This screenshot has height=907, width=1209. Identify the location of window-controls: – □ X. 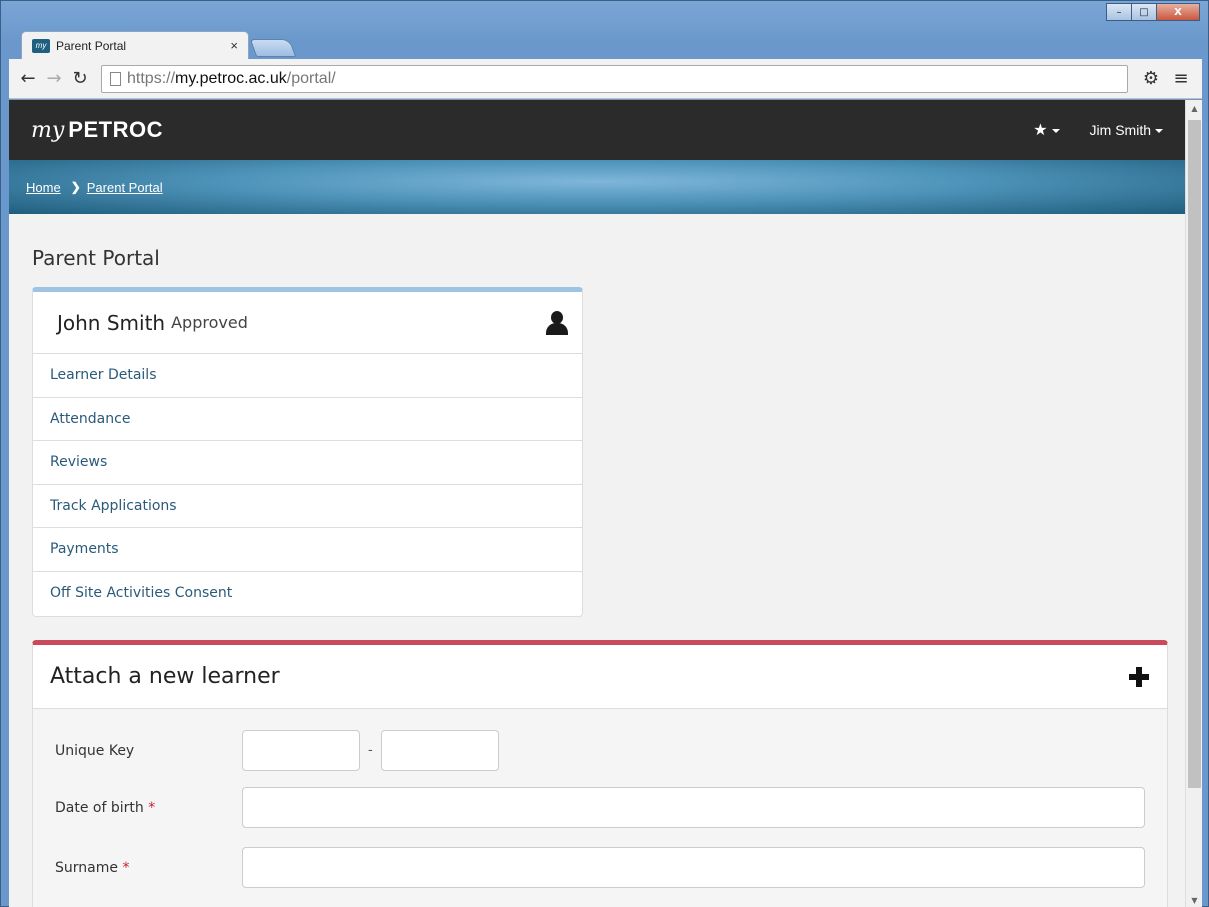
(1153, 12).